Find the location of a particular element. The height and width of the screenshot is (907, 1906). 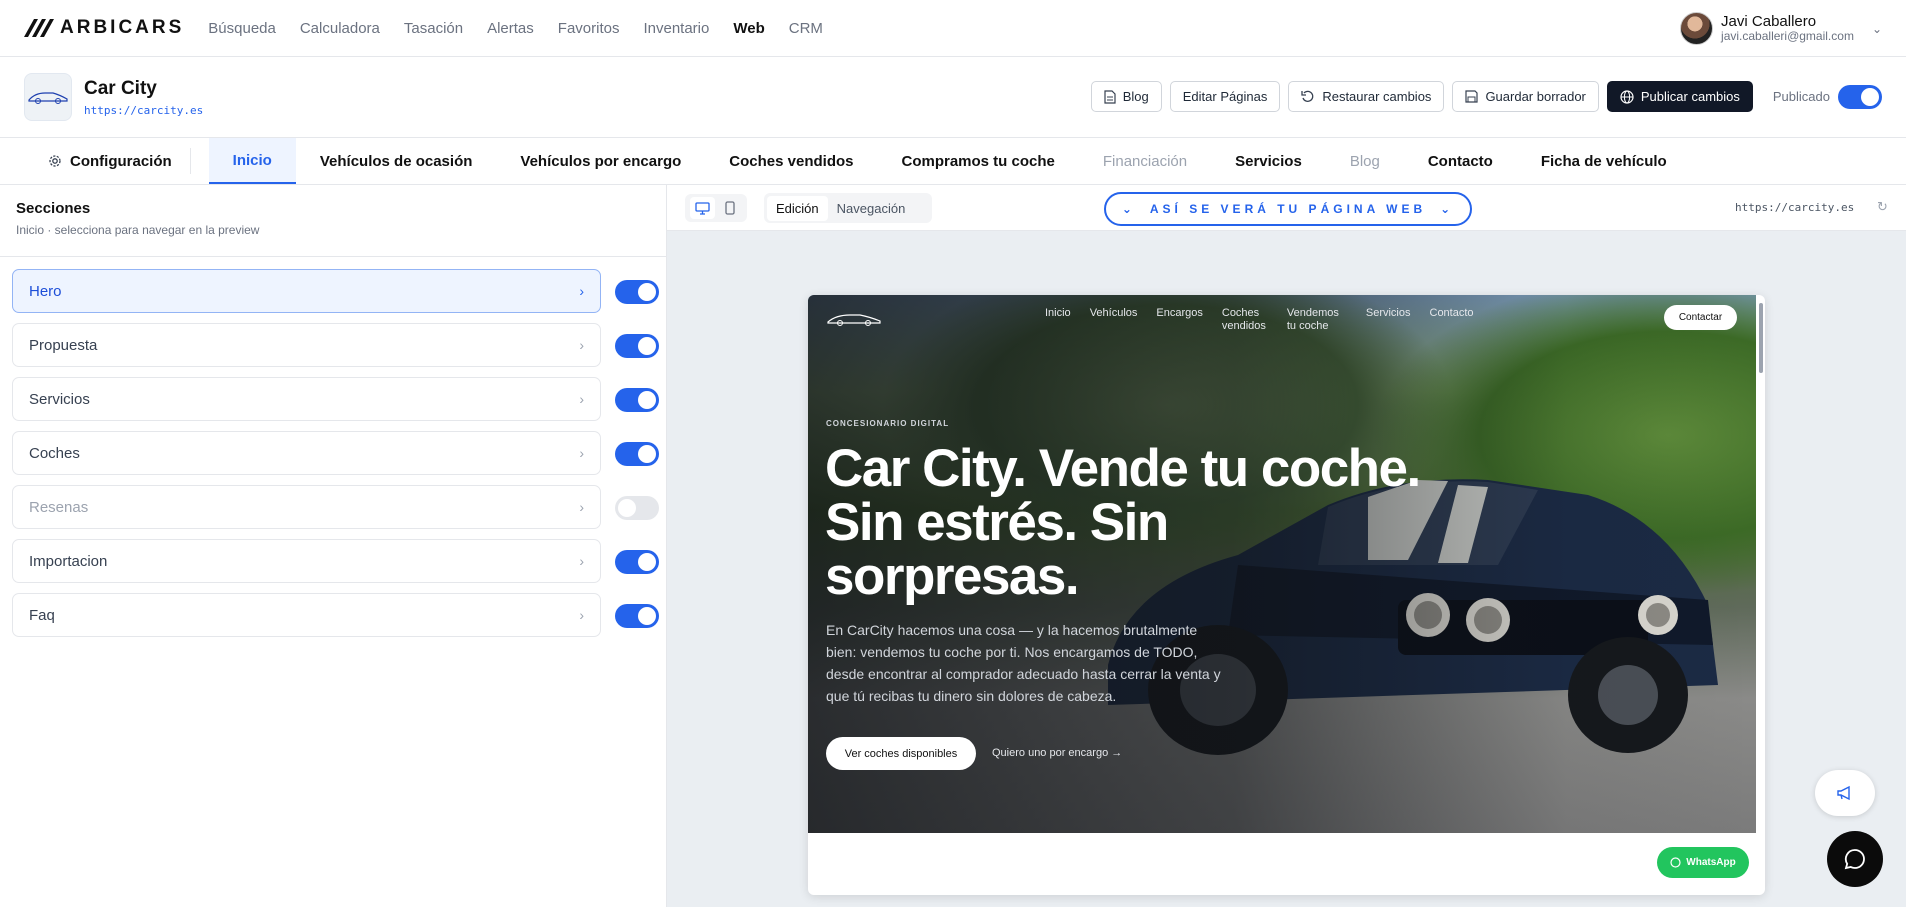

section-item-servicios: Servicios › is located at coordinates (306, 399).